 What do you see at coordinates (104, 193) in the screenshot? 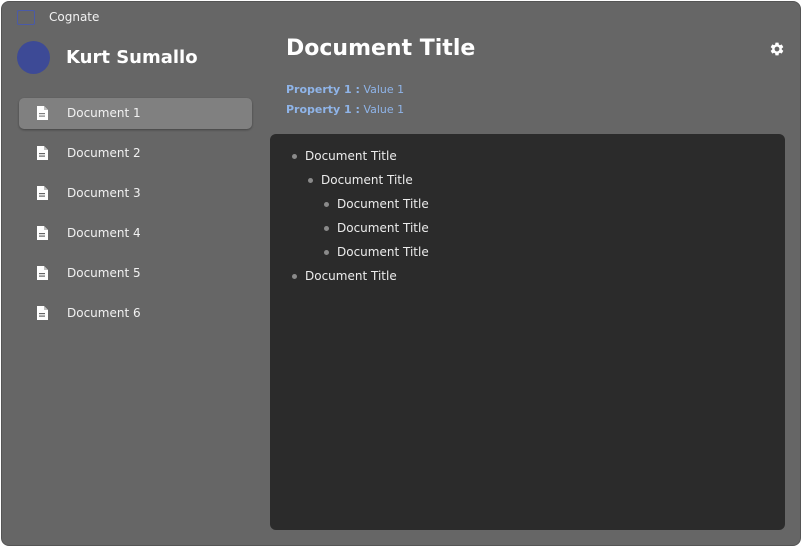
I see `sidebar-item-label: Document 3` at bounding box center [104, 193].